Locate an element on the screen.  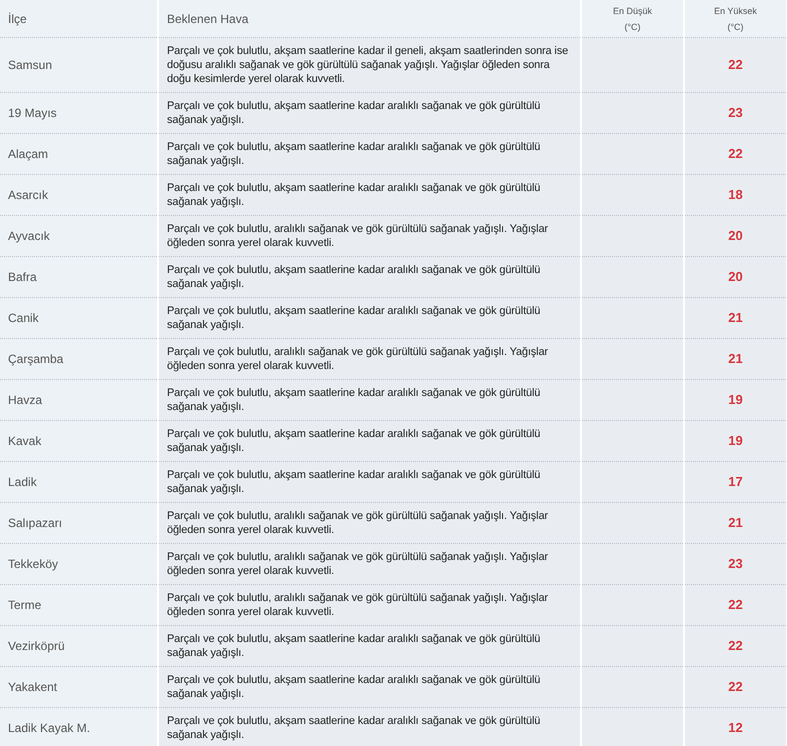
table-cell: 12 is located at coordinates (735, 727).